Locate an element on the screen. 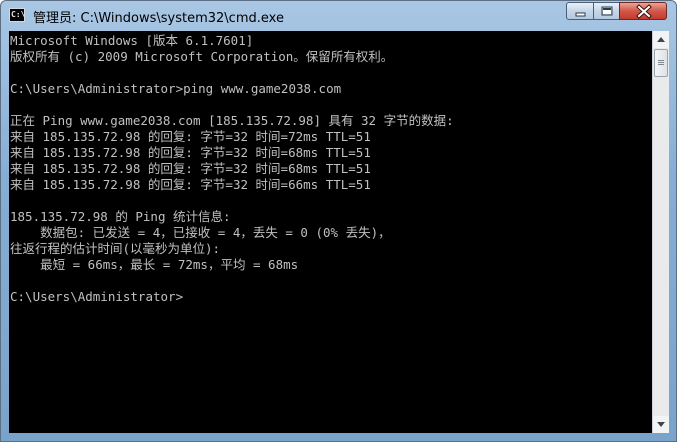  maximize-icon is located at coordinates (607, 11).